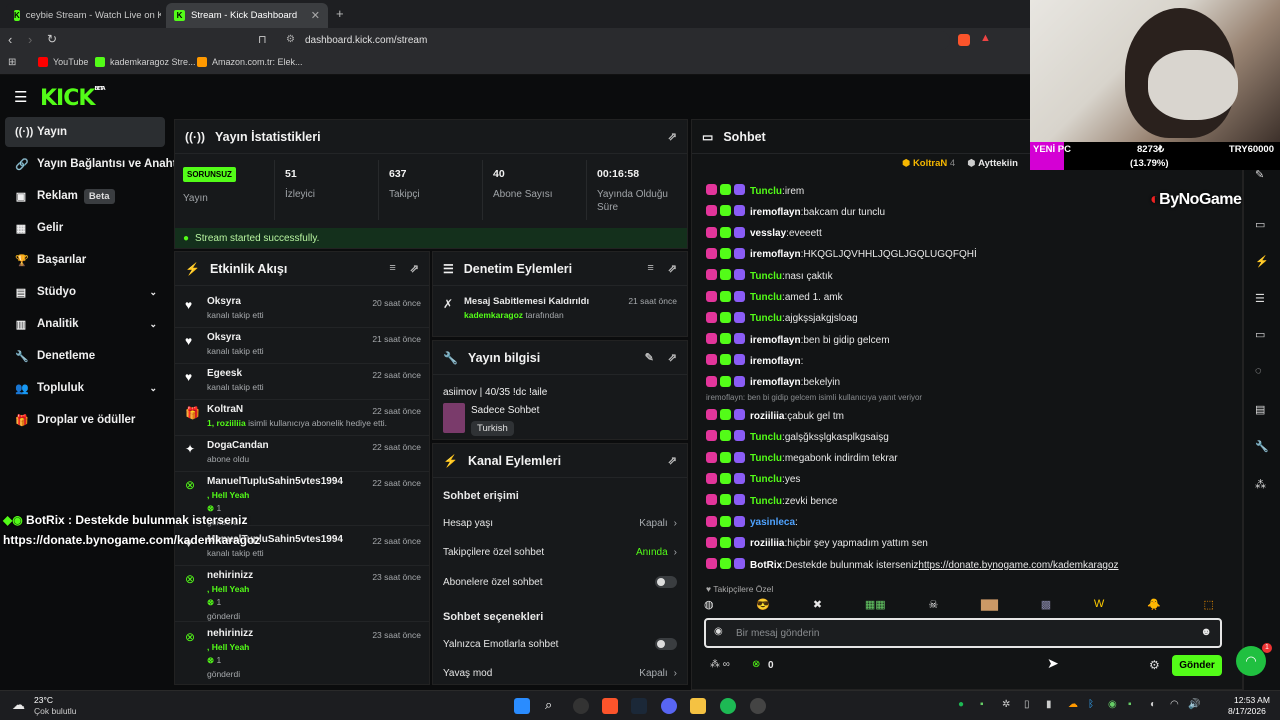 The height and width of the screenshot is (720, 1280). I want to click on search-icon: ⌕, so click(548, 705).